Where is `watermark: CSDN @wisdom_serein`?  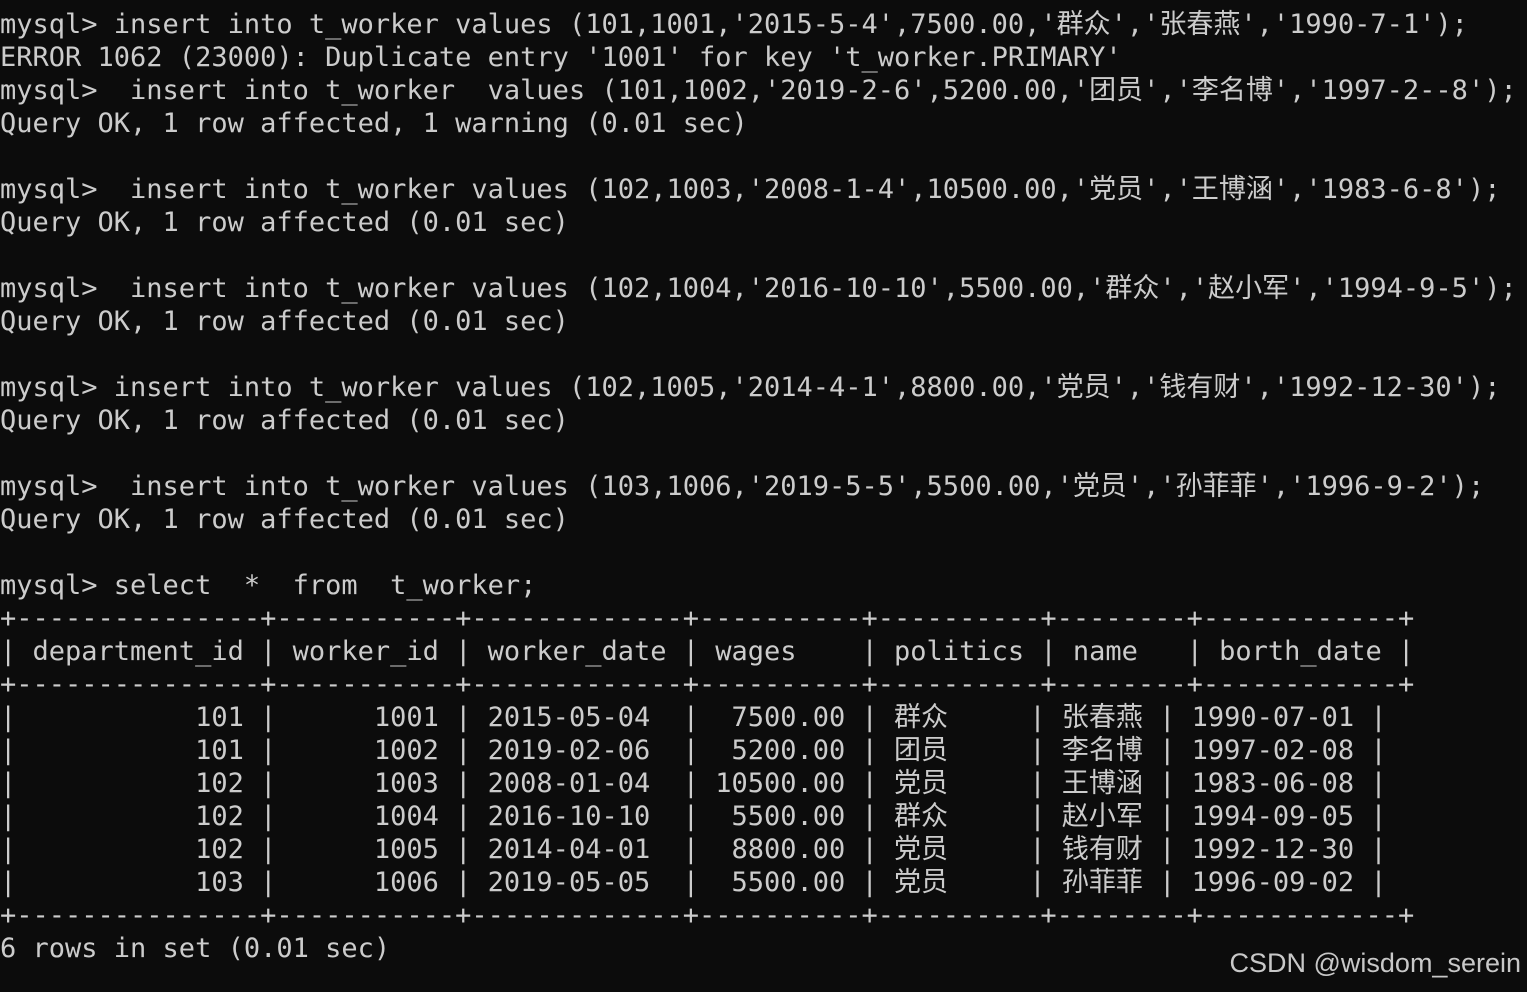 watermark: CSDN @wisdom_serein is located at coordinates (1375, 963).